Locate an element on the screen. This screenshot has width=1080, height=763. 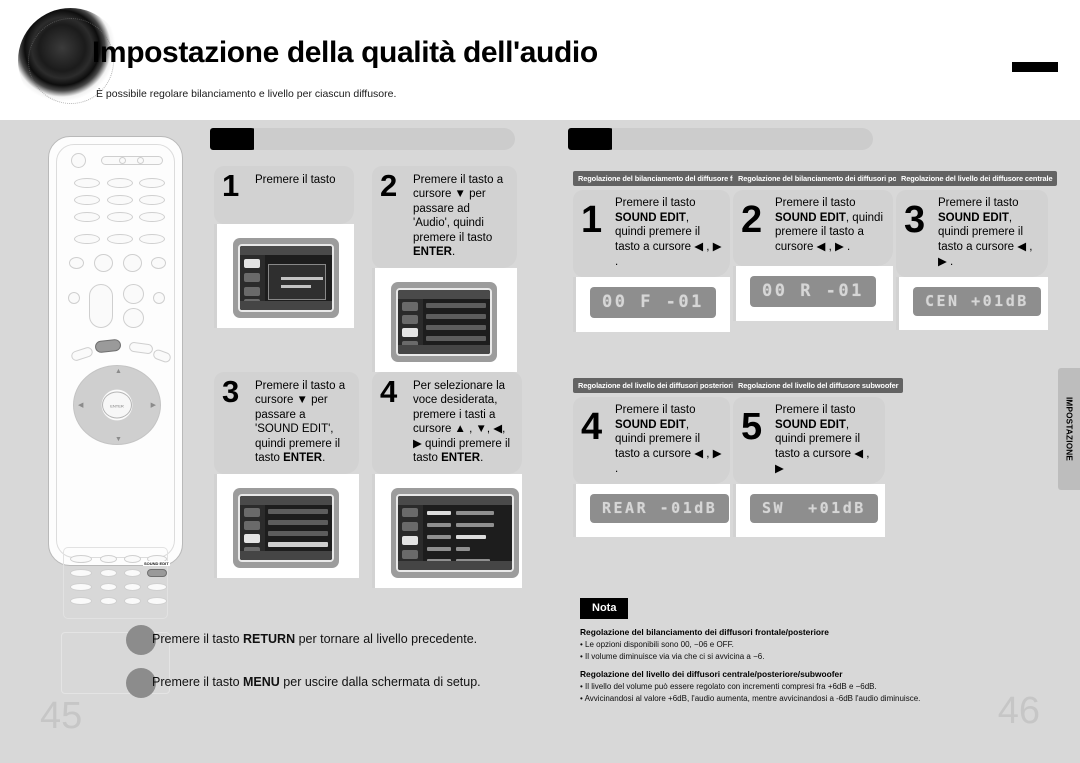
audio-host-button-icon is located at coordinates (120, 217).